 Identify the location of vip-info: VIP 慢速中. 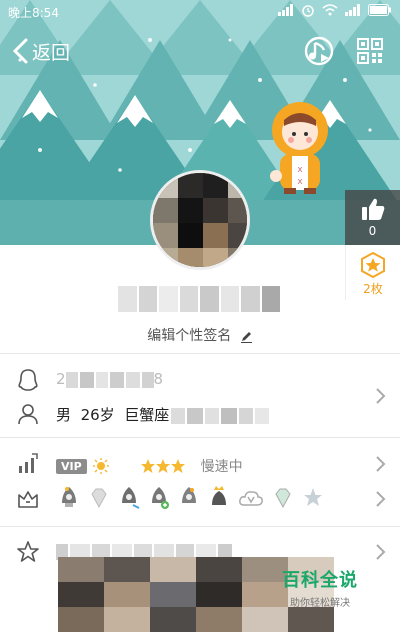
(149, 466).